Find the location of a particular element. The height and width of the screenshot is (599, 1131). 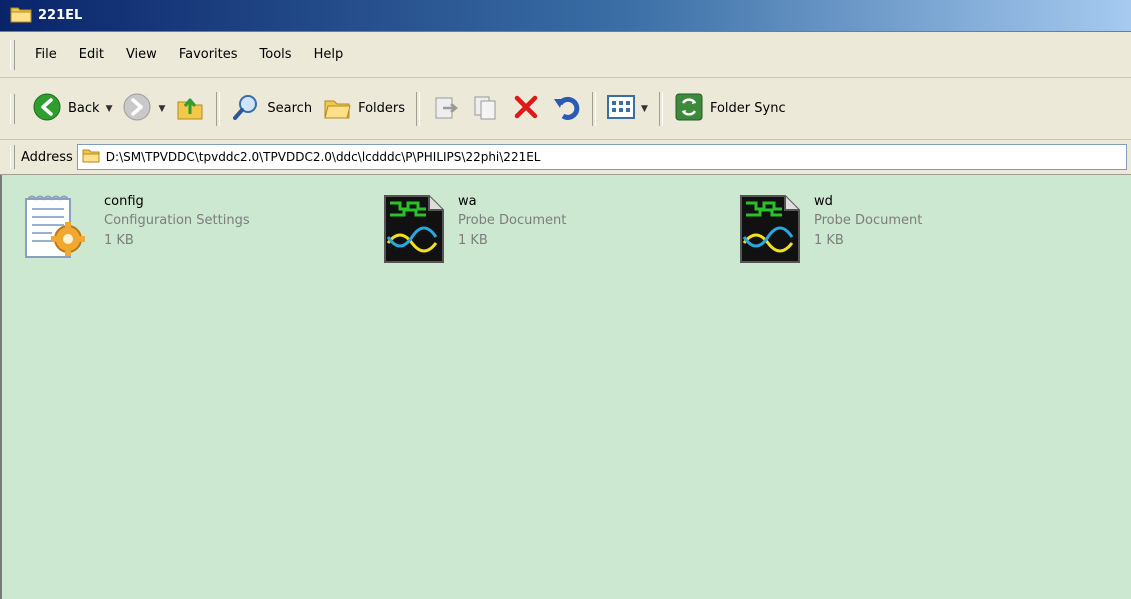

folders-label: Folders is located at coordinates (382, 108).